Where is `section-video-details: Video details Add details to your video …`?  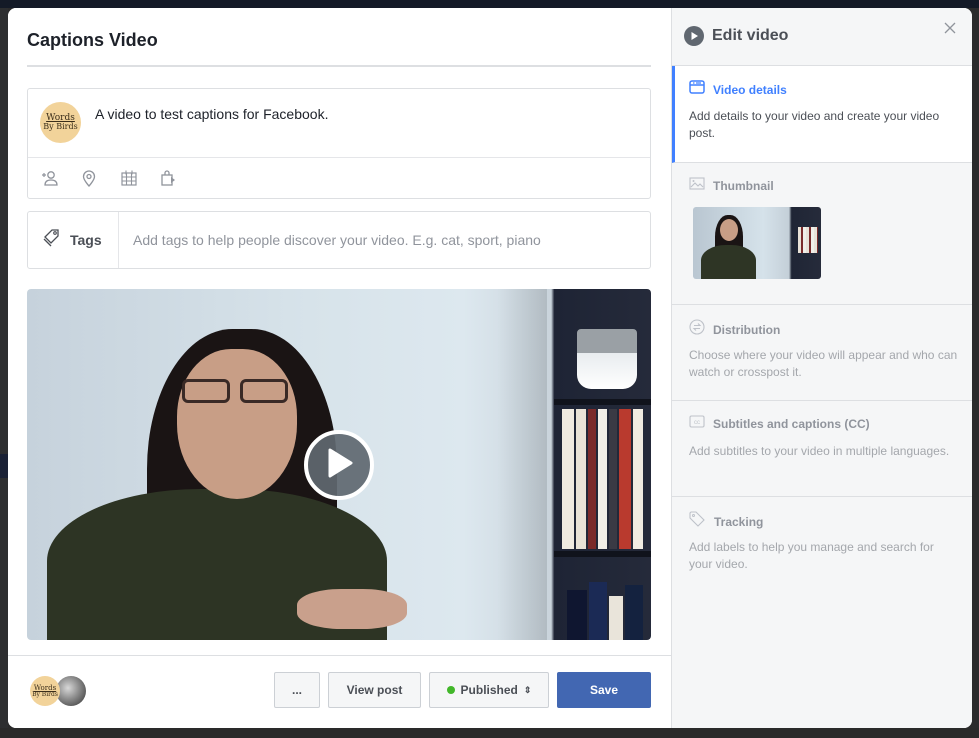 section-video-details: Video details Add details to your video … is located at coordinates (822, 114).